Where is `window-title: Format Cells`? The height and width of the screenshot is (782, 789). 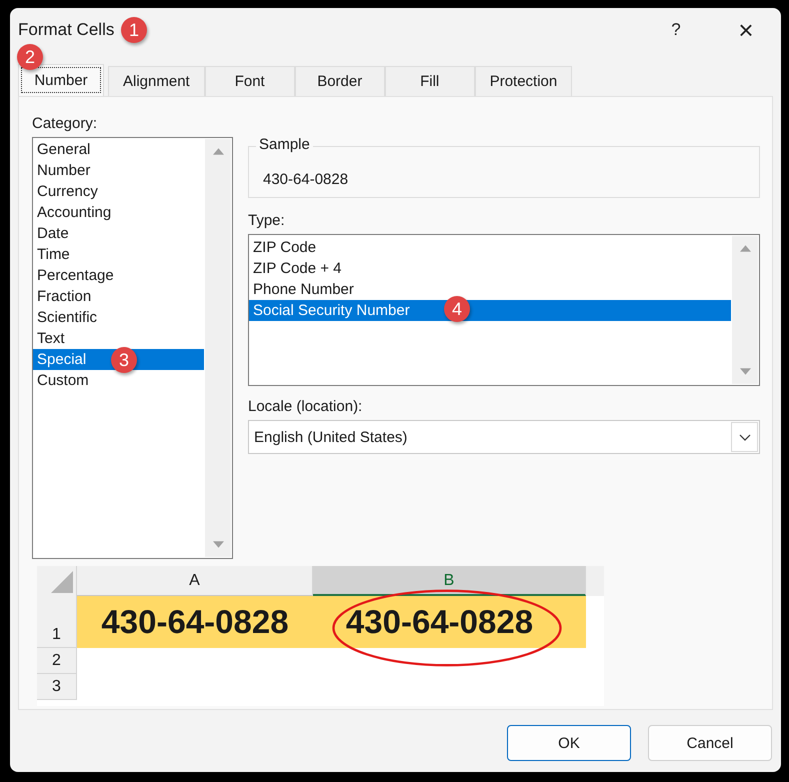
window-title: Format Cells is located at coordinates (66, 30).